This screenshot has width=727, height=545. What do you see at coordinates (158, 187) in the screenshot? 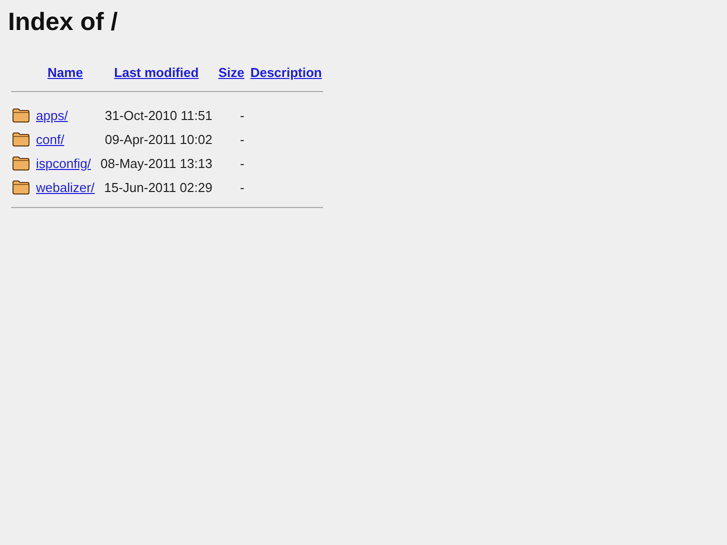
I see `modified-date: 15-Jun-2011 02:29` at bounding box center [158, 187].